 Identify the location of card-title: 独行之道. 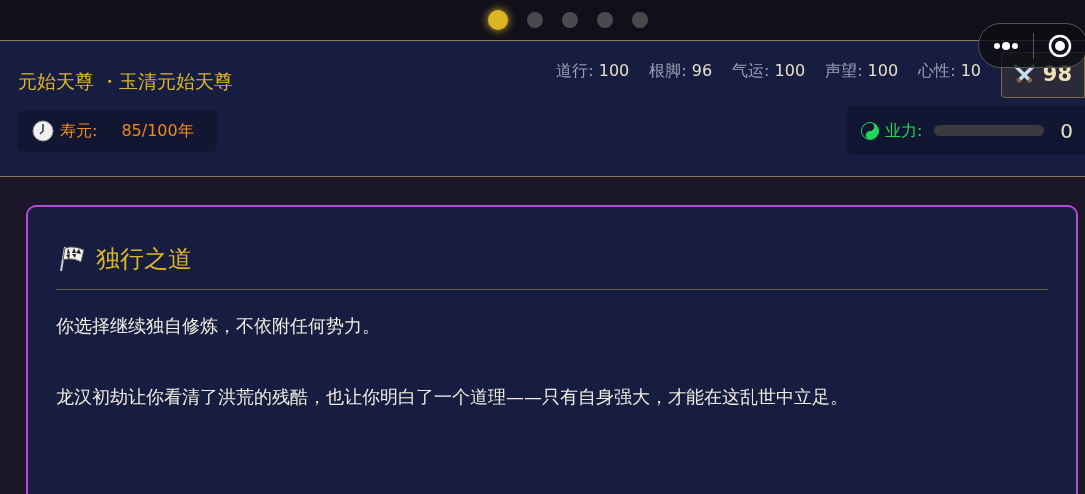
(144, 259).